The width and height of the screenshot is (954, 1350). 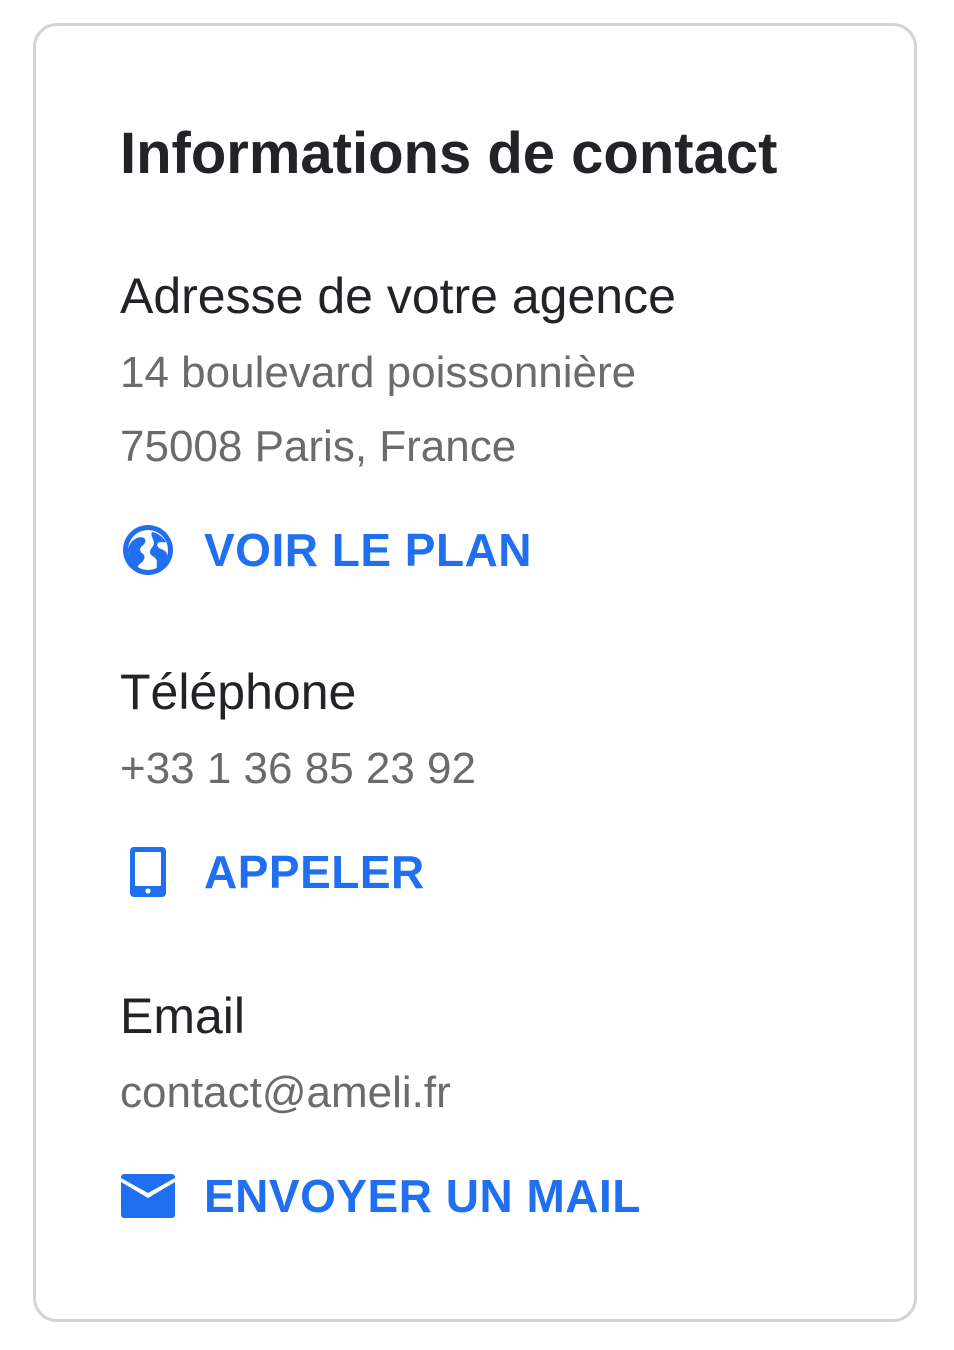 What do you see at coordinates (497, 1093) in the screenshot?
I see `email-values: contact@ameli.fr` at bounding box center [497, 1093].